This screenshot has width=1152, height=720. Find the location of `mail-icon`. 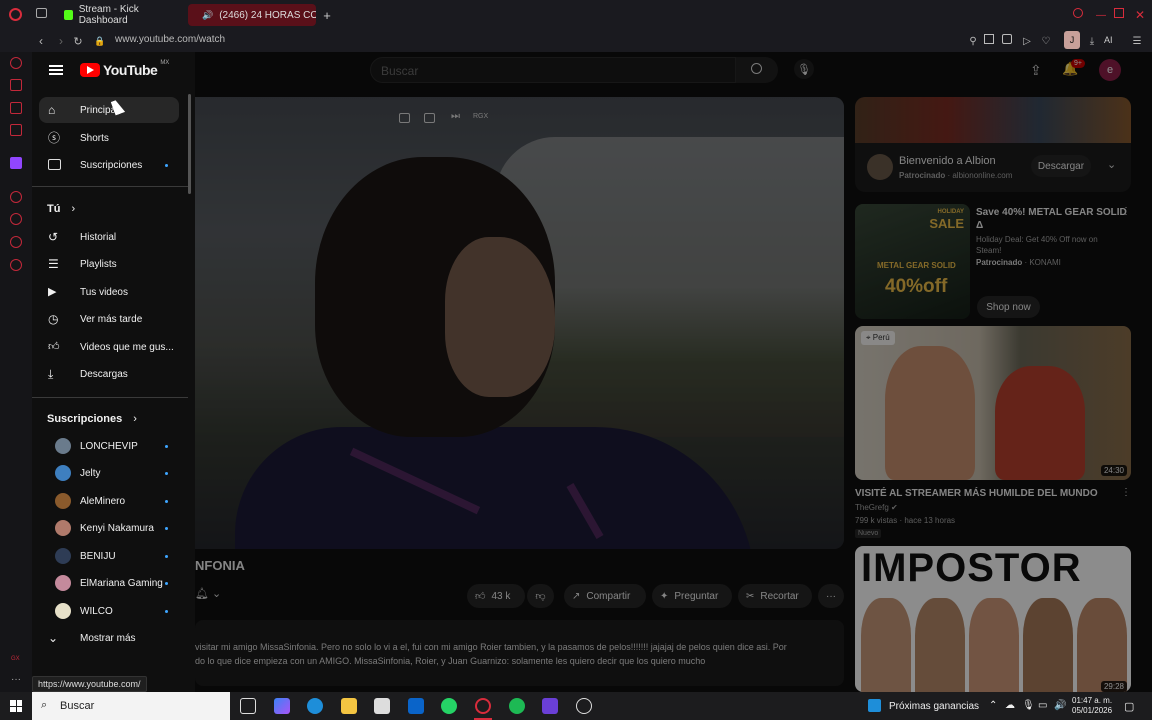

mail-icon is located at coordinates (416, 706).